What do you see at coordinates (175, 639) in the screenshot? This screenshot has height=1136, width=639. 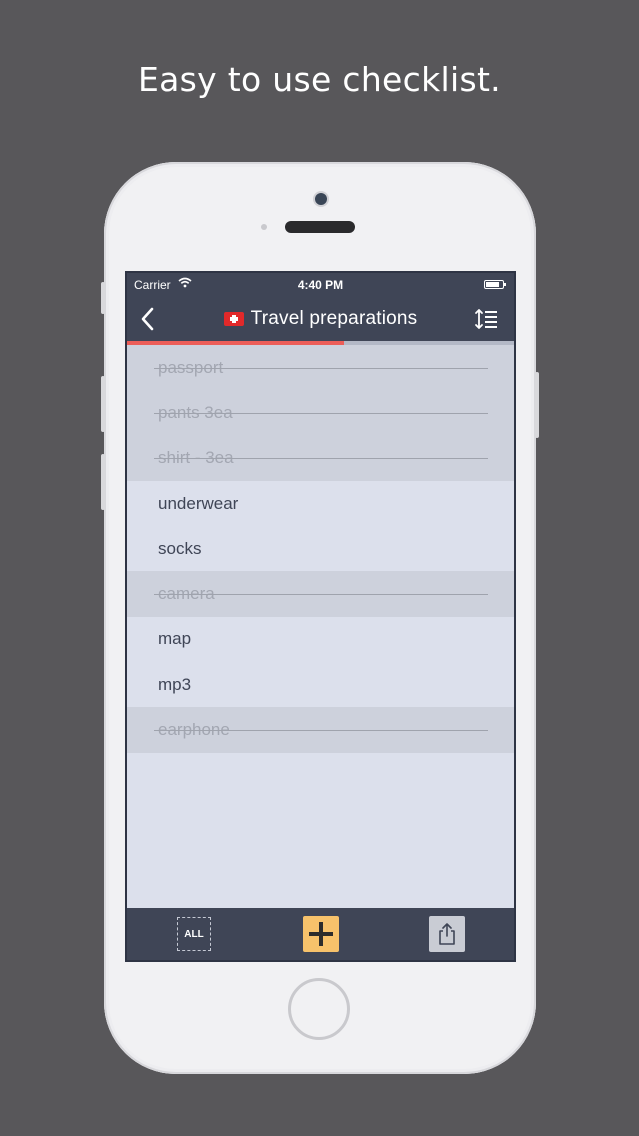 I see `checklist-item-label: map` at bounding box center [175, 639].